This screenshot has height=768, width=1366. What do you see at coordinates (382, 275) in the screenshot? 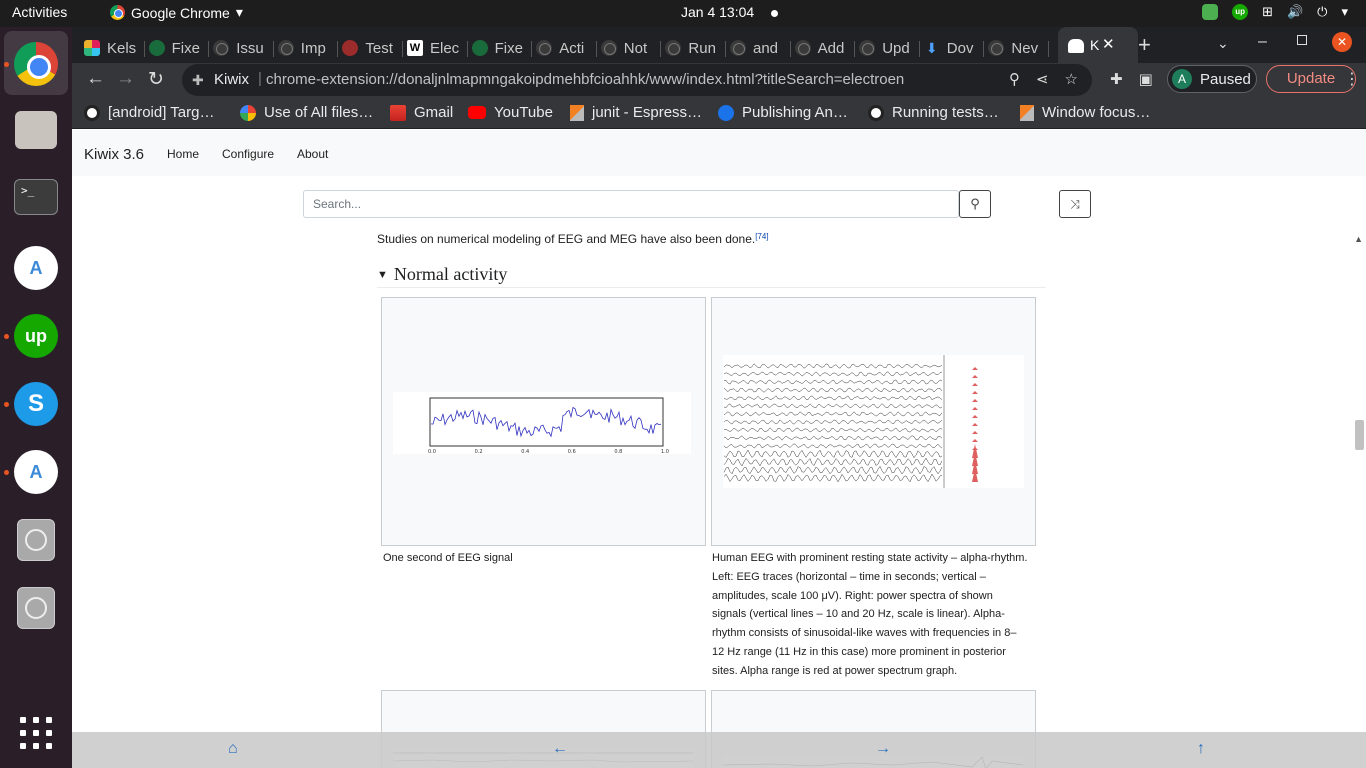
I see `collapse-arrow-icon: ▼` at bounding box center [382, 275].